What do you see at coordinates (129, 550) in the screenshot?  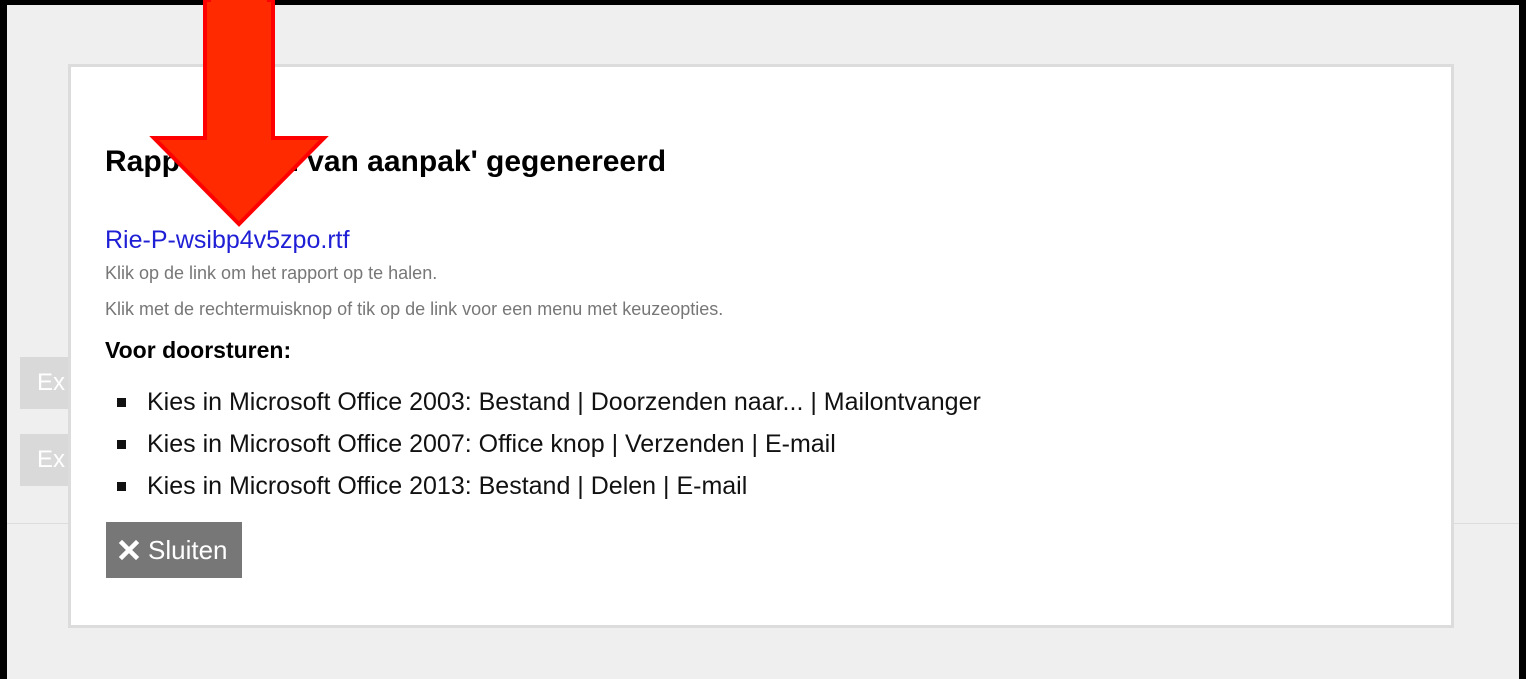 I see `close-icon` at bounding box center [129, 550].